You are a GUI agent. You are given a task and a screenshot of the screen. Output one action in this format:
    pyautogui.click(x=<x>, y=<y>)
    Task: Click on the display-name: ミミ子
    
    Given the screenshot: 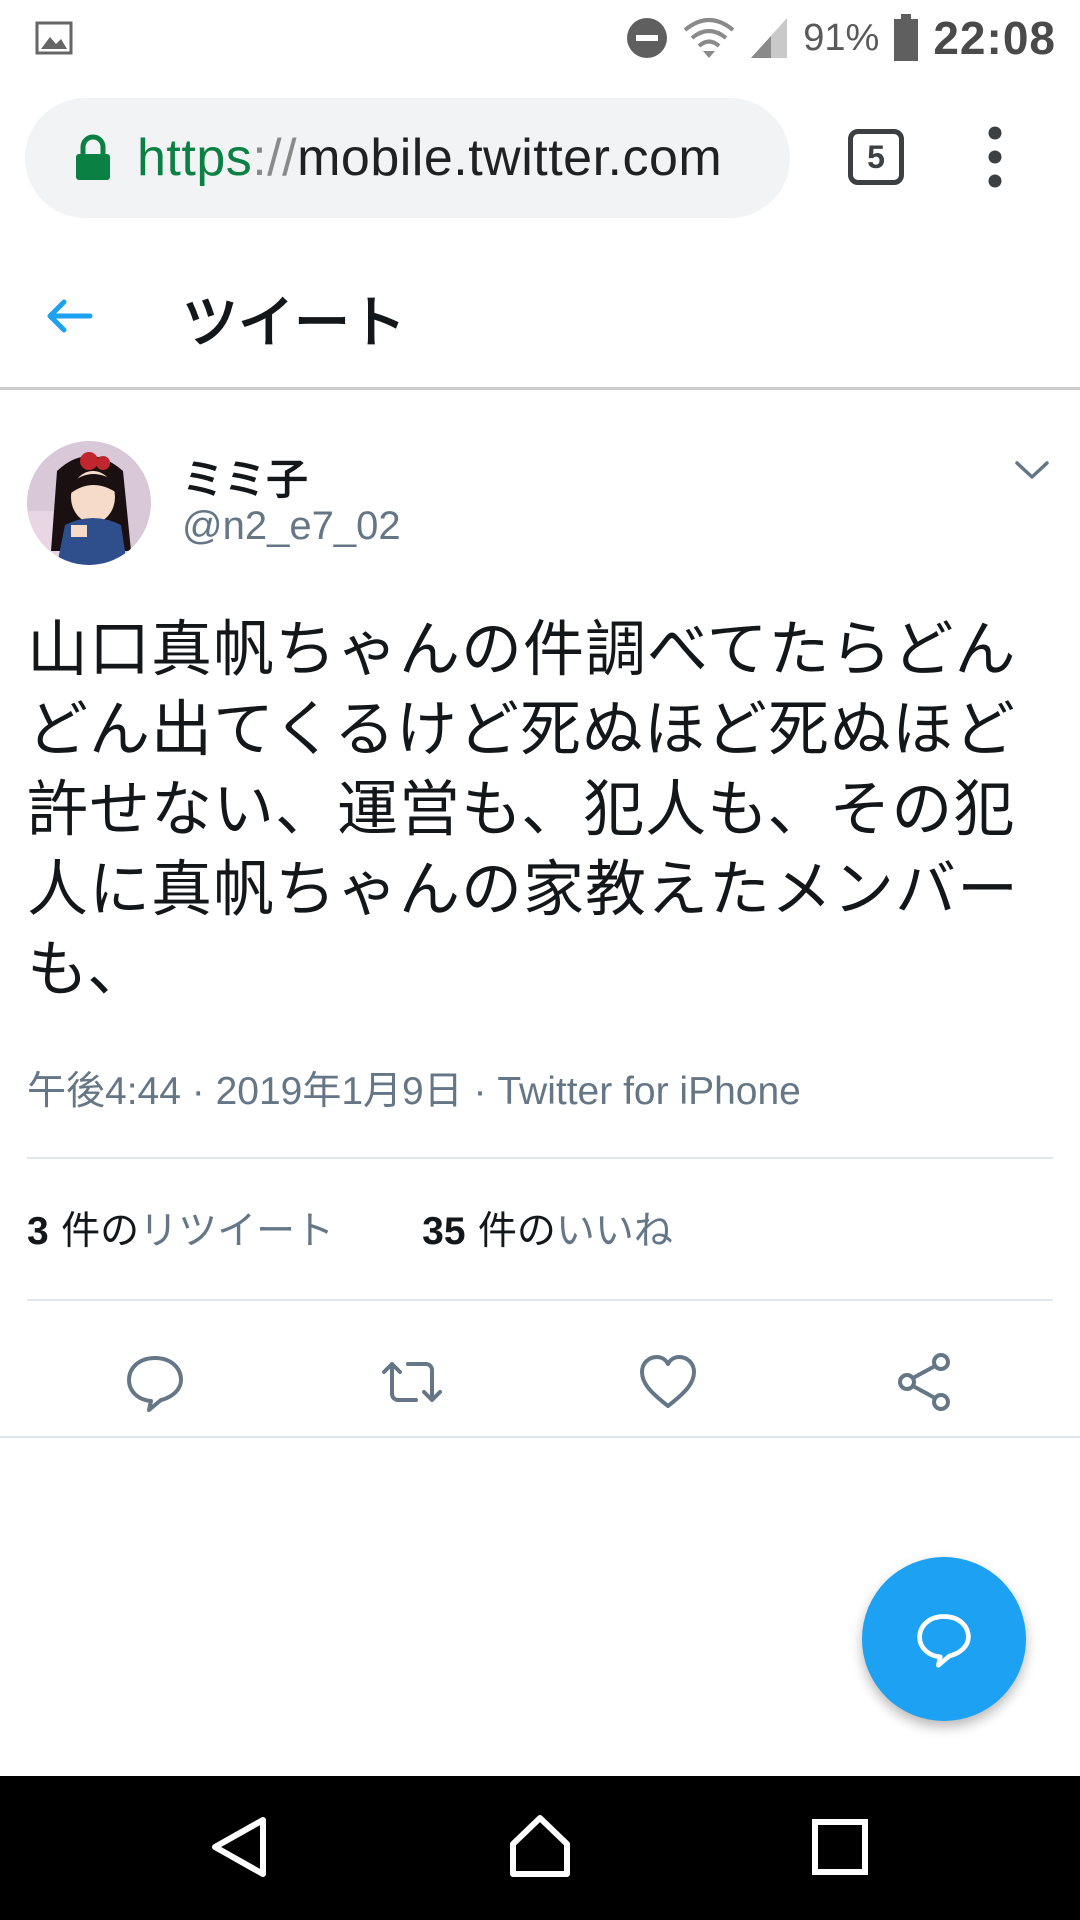 What is the action you would take?
    pyautogui.click(x=245, y=476)
    